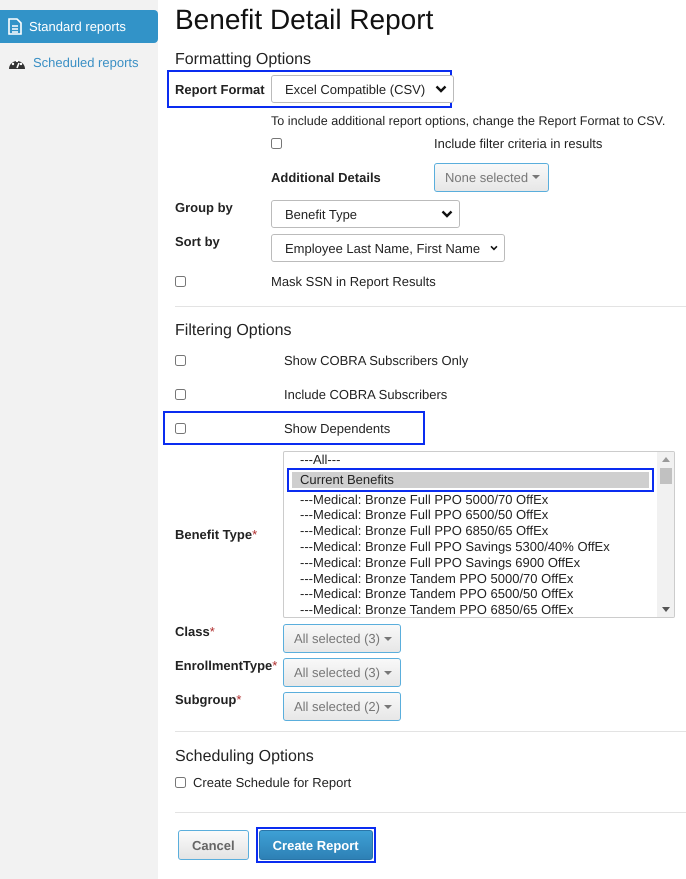  I want to click on list-option: ---Medical: Bronze Tandem PPO 5000/70 OffEx, so click(470, 578).